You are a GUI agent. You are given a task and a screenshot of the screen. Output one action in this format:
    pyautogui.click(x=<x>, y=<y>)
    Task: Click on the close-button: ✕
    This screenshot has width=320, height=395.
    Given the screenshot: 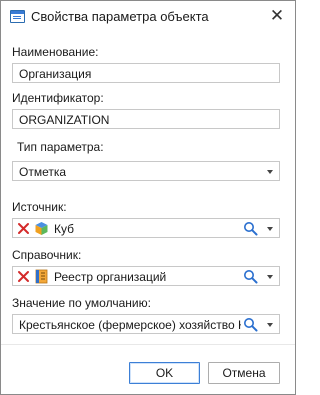 What is the action you would take?
    pyautogui.click(x=277, y=16)
    